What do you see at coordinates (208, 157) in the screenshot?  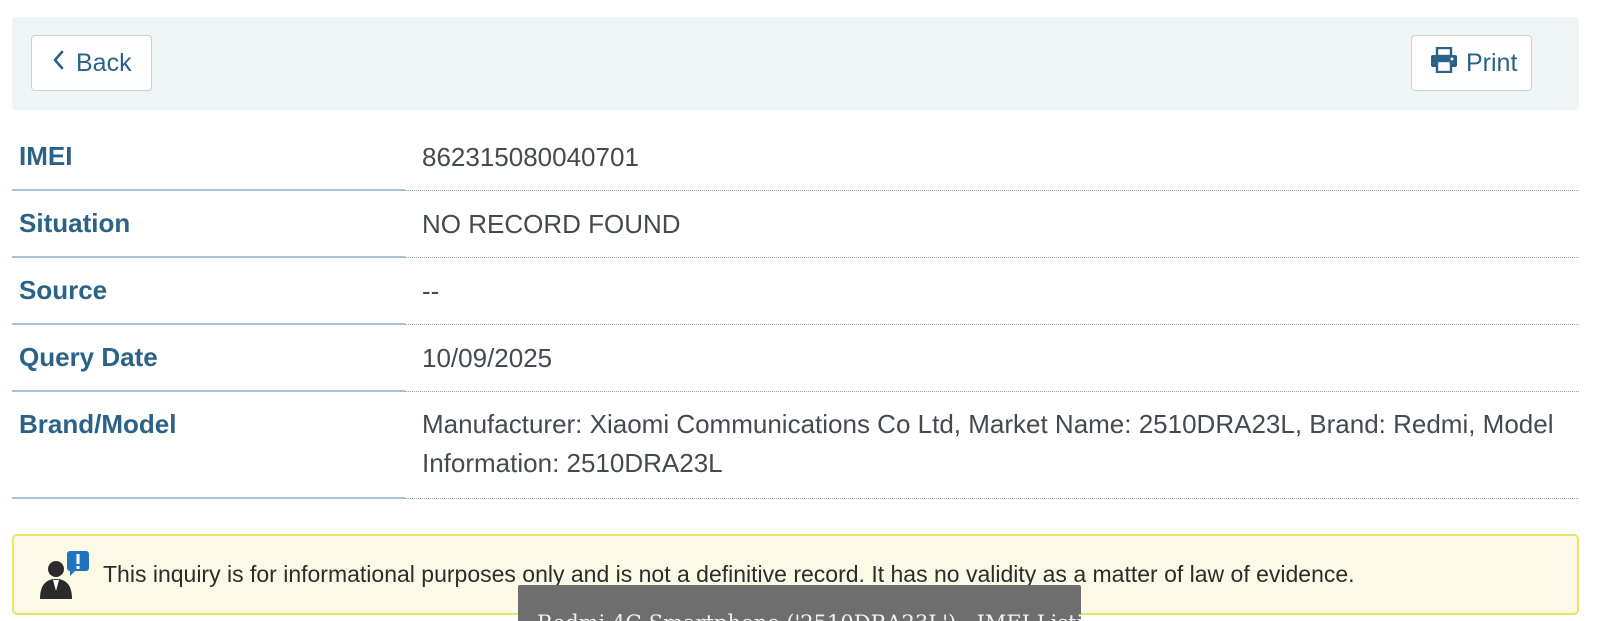 I see `detail-label: IMEI` at bounding box center [208, 157].